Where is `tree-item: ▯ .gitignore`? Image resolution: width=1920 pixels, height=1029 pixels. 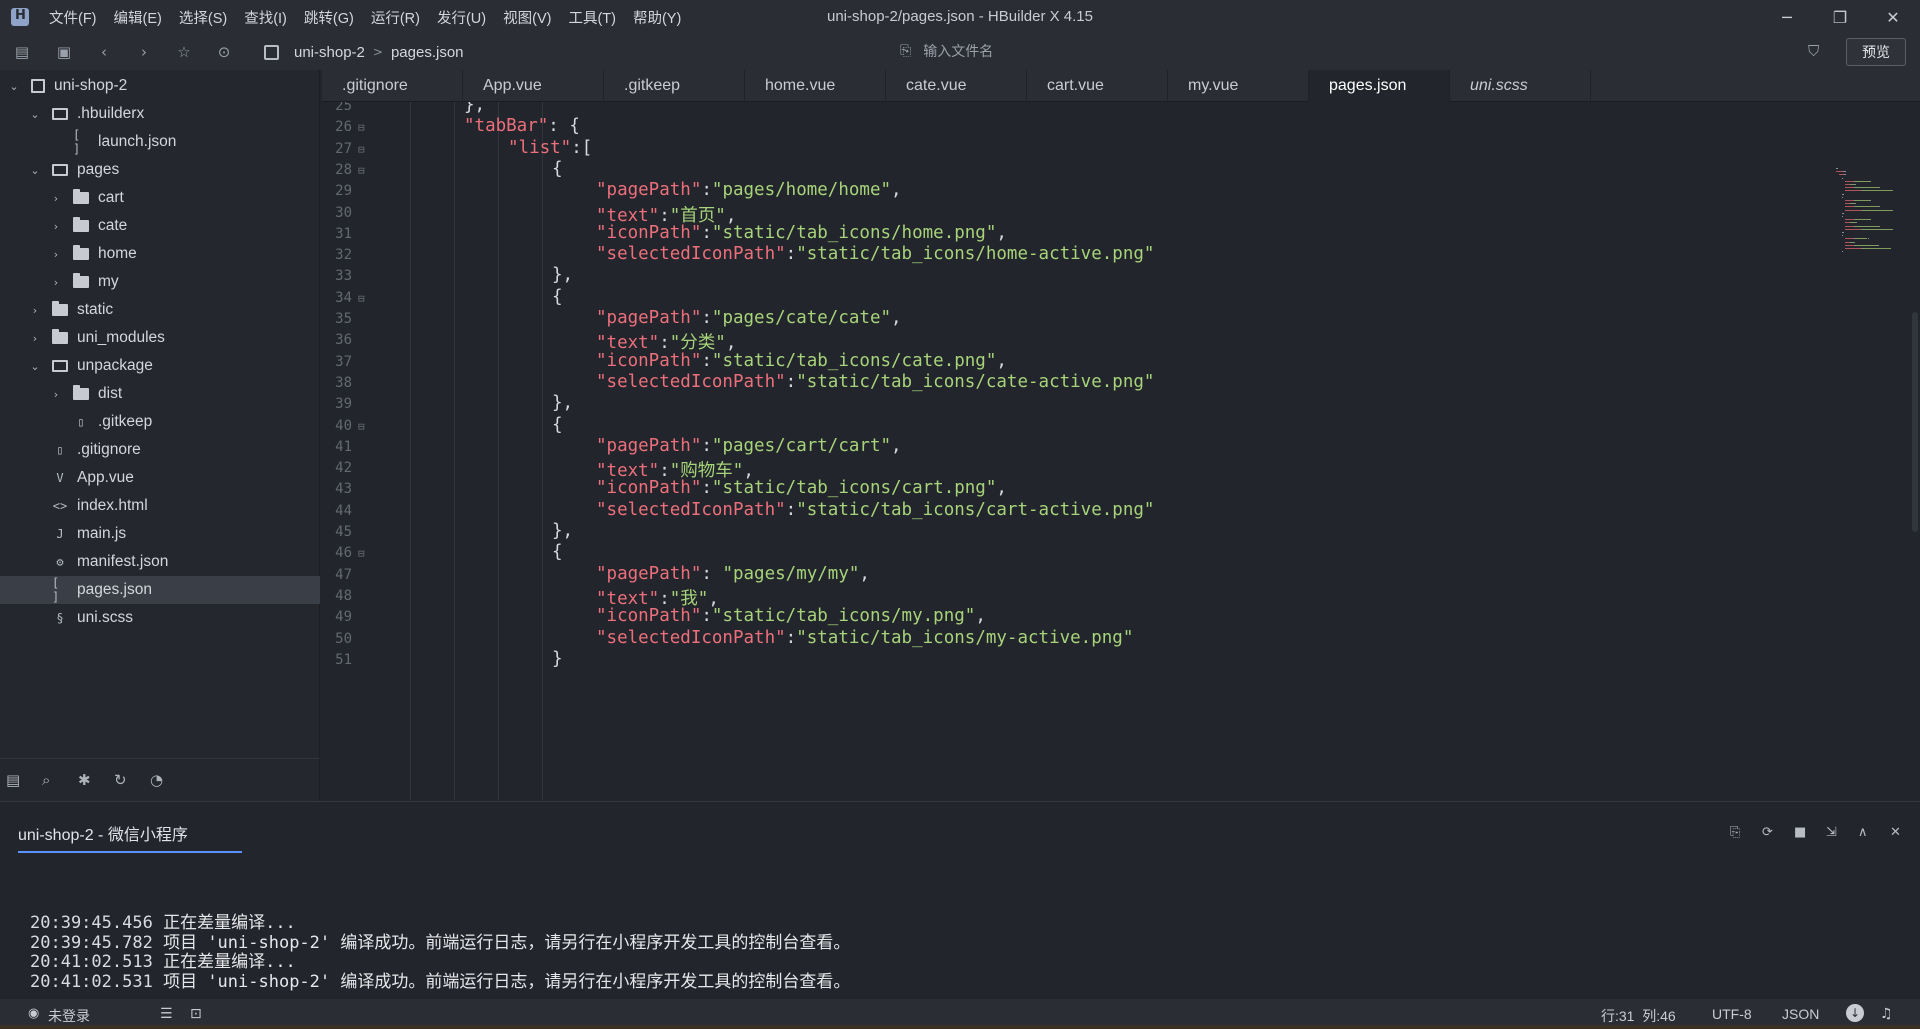 tree-item: ▯ .gitignore is located at coordinates (160, 450).